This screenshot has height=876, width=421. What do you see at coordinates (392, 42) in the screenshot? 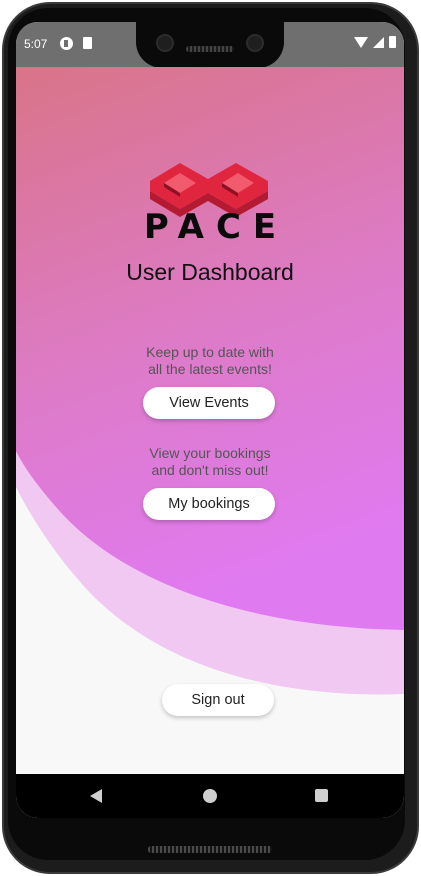
I see `battery-icon` at bounding box center [392, 42].